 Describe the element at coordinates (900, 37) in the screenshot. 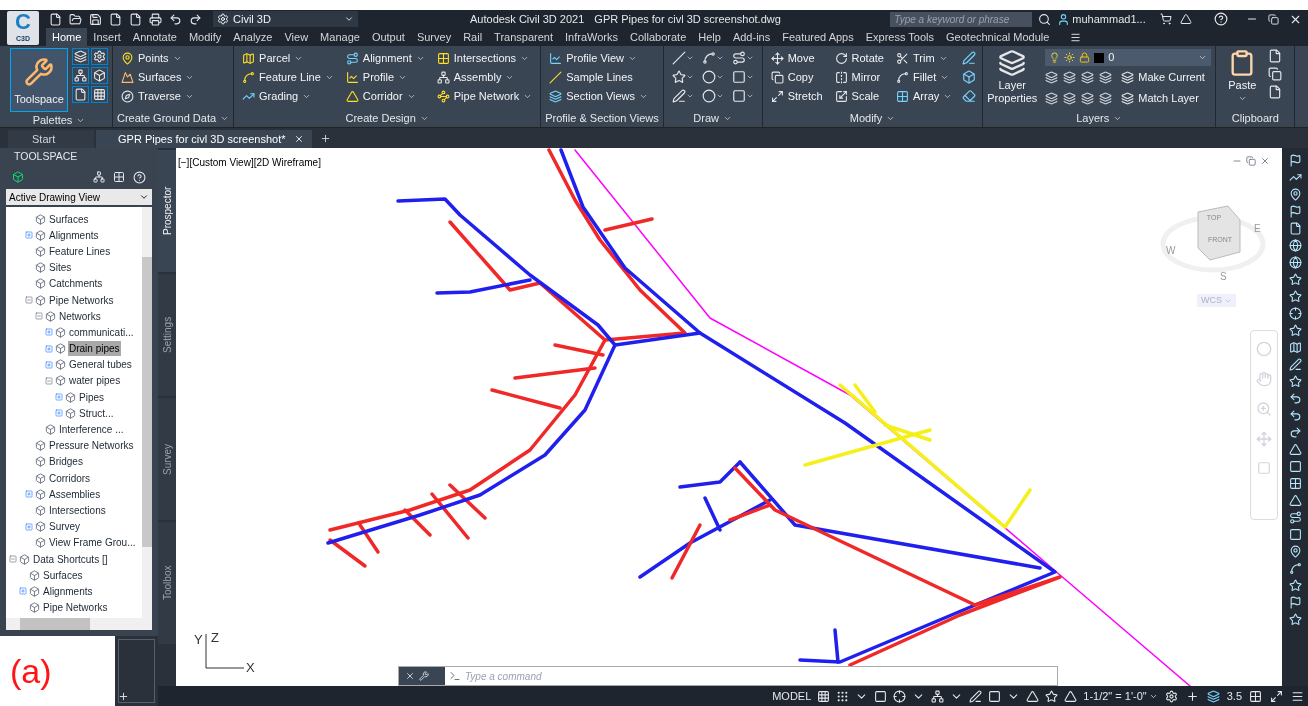

I see `ribbon-tab: Express Tools` at that location.